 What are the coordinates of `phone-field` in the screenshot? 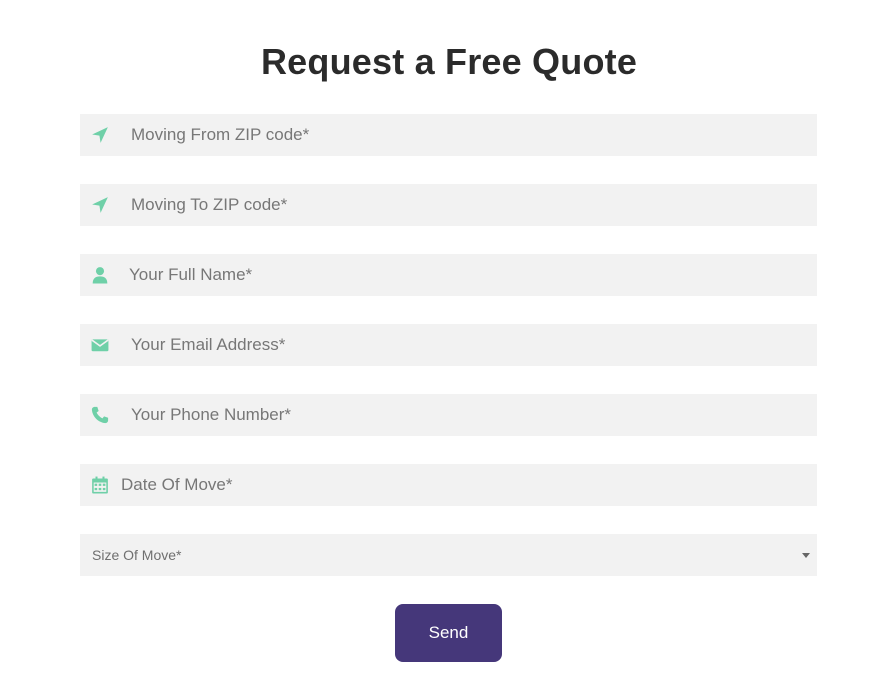 It's located at (448, 415).